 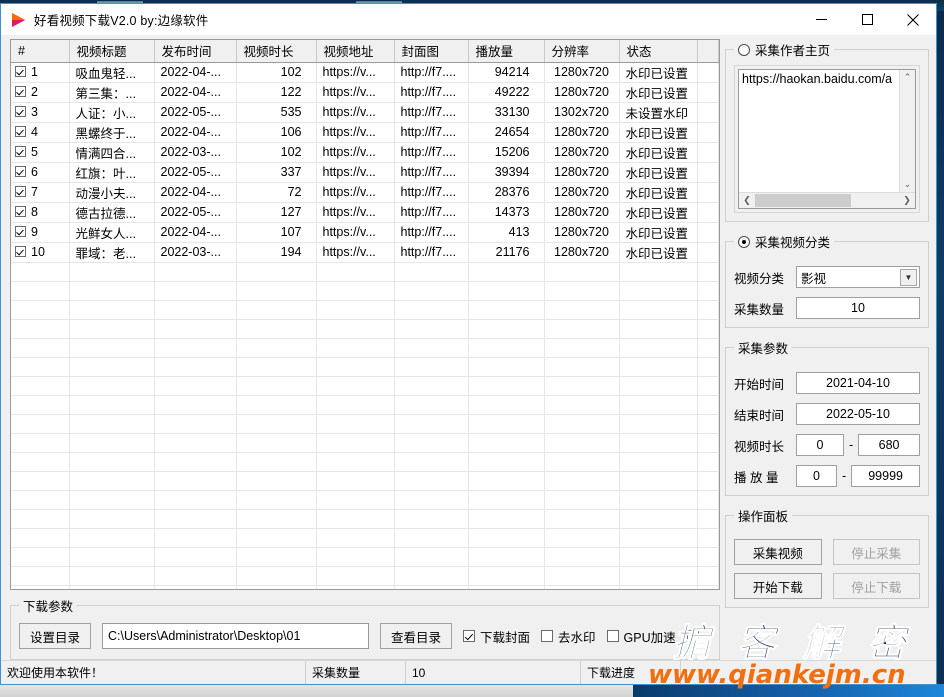 I want to click on stop-collect-button: 停止采集, so click(x=876, y=552).